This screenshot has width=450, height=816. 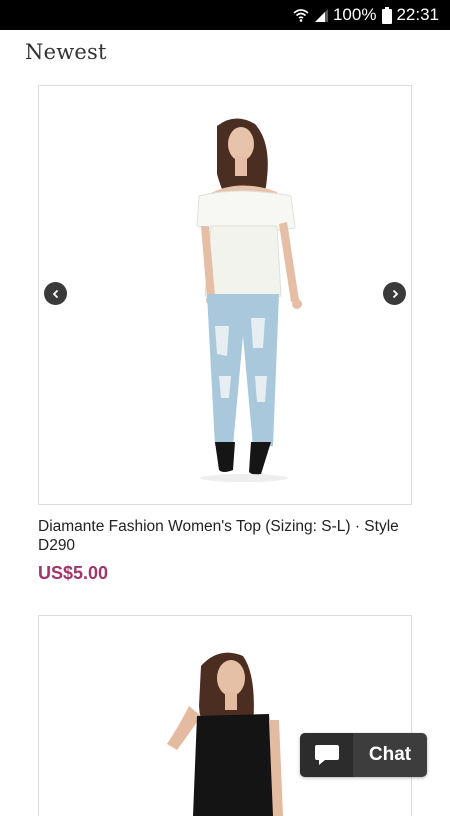 What do you see at coordinates (354, 14) in the screenshot?
I see `battery-percent: 100%` at bounding box center [354, 14].